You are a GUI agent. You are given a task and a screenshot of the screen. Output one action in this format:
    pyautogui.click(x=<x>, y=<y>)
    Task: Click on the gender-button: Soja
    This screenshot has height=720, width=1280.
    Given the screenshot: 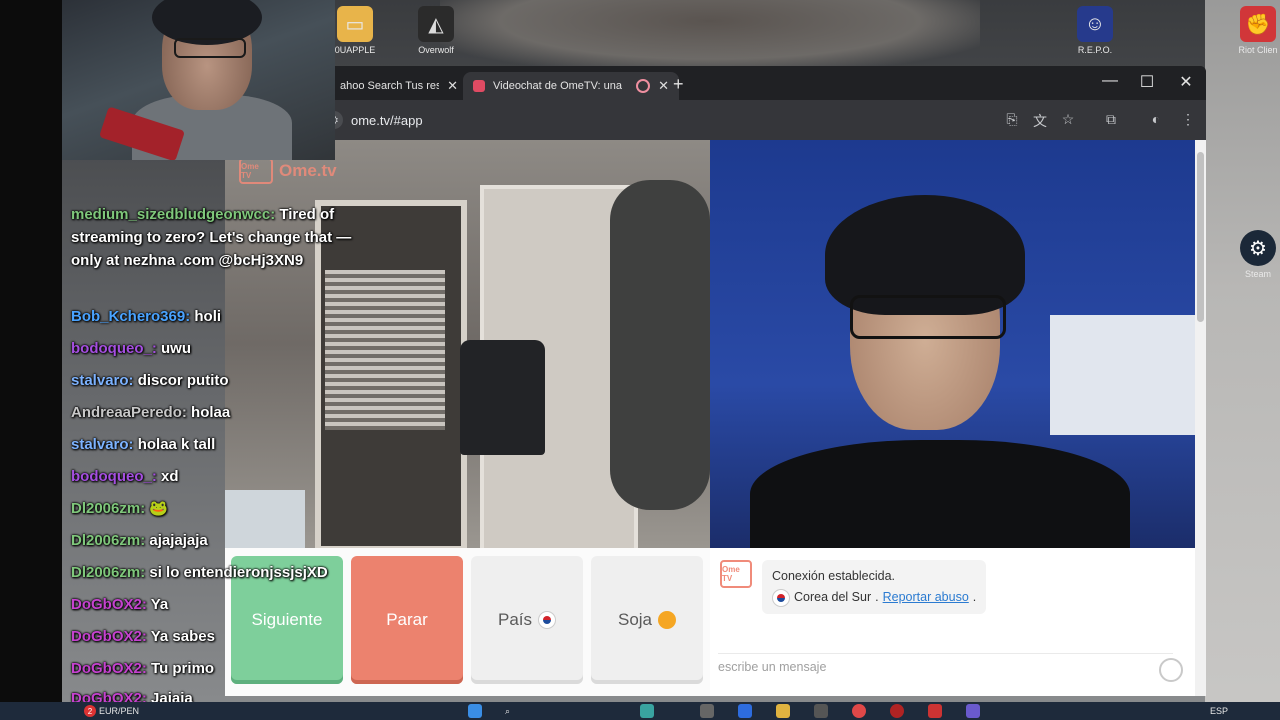 What is the action you would take?
    pyautogui.click(x=647, y=620)
    